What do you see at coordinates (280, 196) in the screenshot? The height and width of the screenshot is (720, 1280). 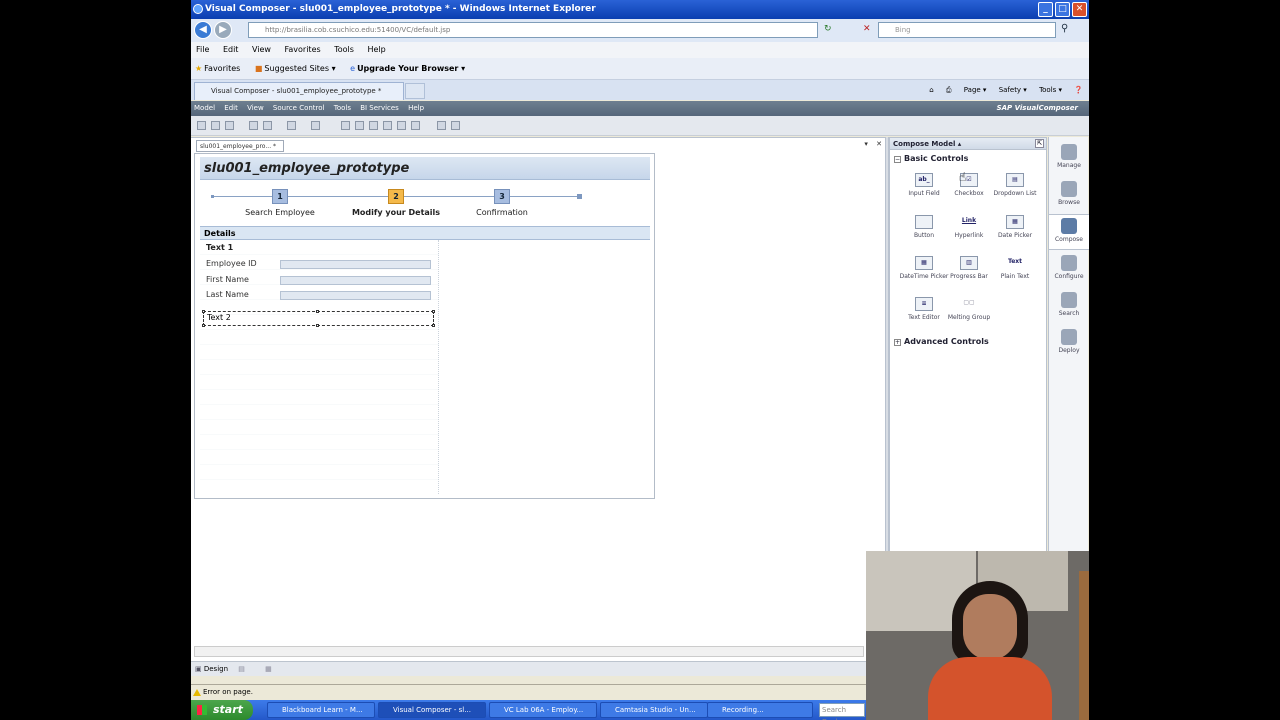 I see `roadmap-step-1: 1` at bounding box center [280, 196].